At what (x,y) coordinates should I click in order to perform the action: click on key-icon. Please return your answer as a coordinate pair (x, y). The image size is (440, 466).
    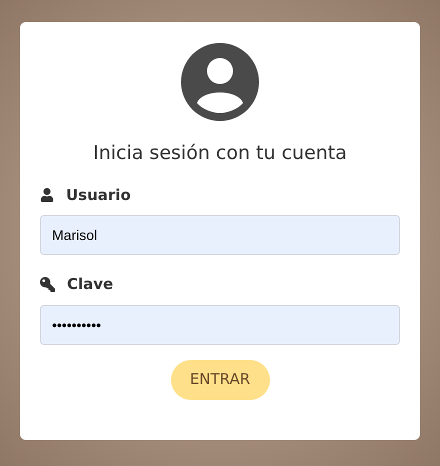
    Looking at the image, I should click on (47, 284).